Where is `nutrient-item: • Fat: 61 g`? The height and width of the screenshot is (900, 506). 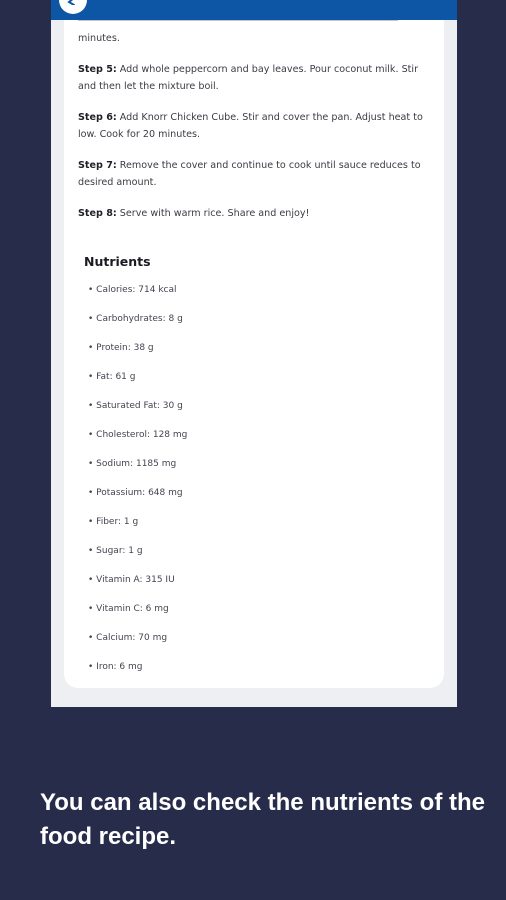 nutrient-item: • Fat: 61 g is located at coordinates (112, 377).